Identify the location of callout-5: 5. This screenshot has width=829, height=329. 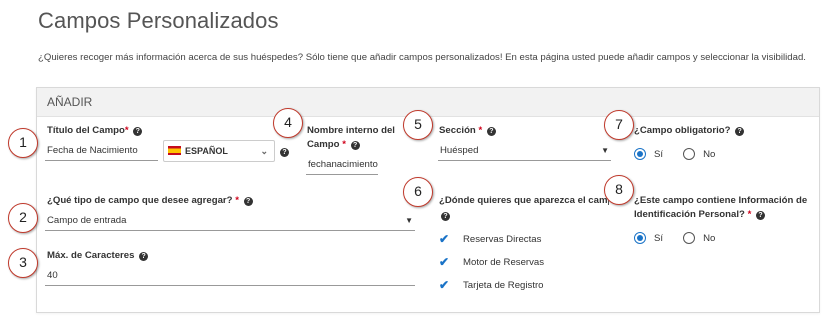
(418, 125).